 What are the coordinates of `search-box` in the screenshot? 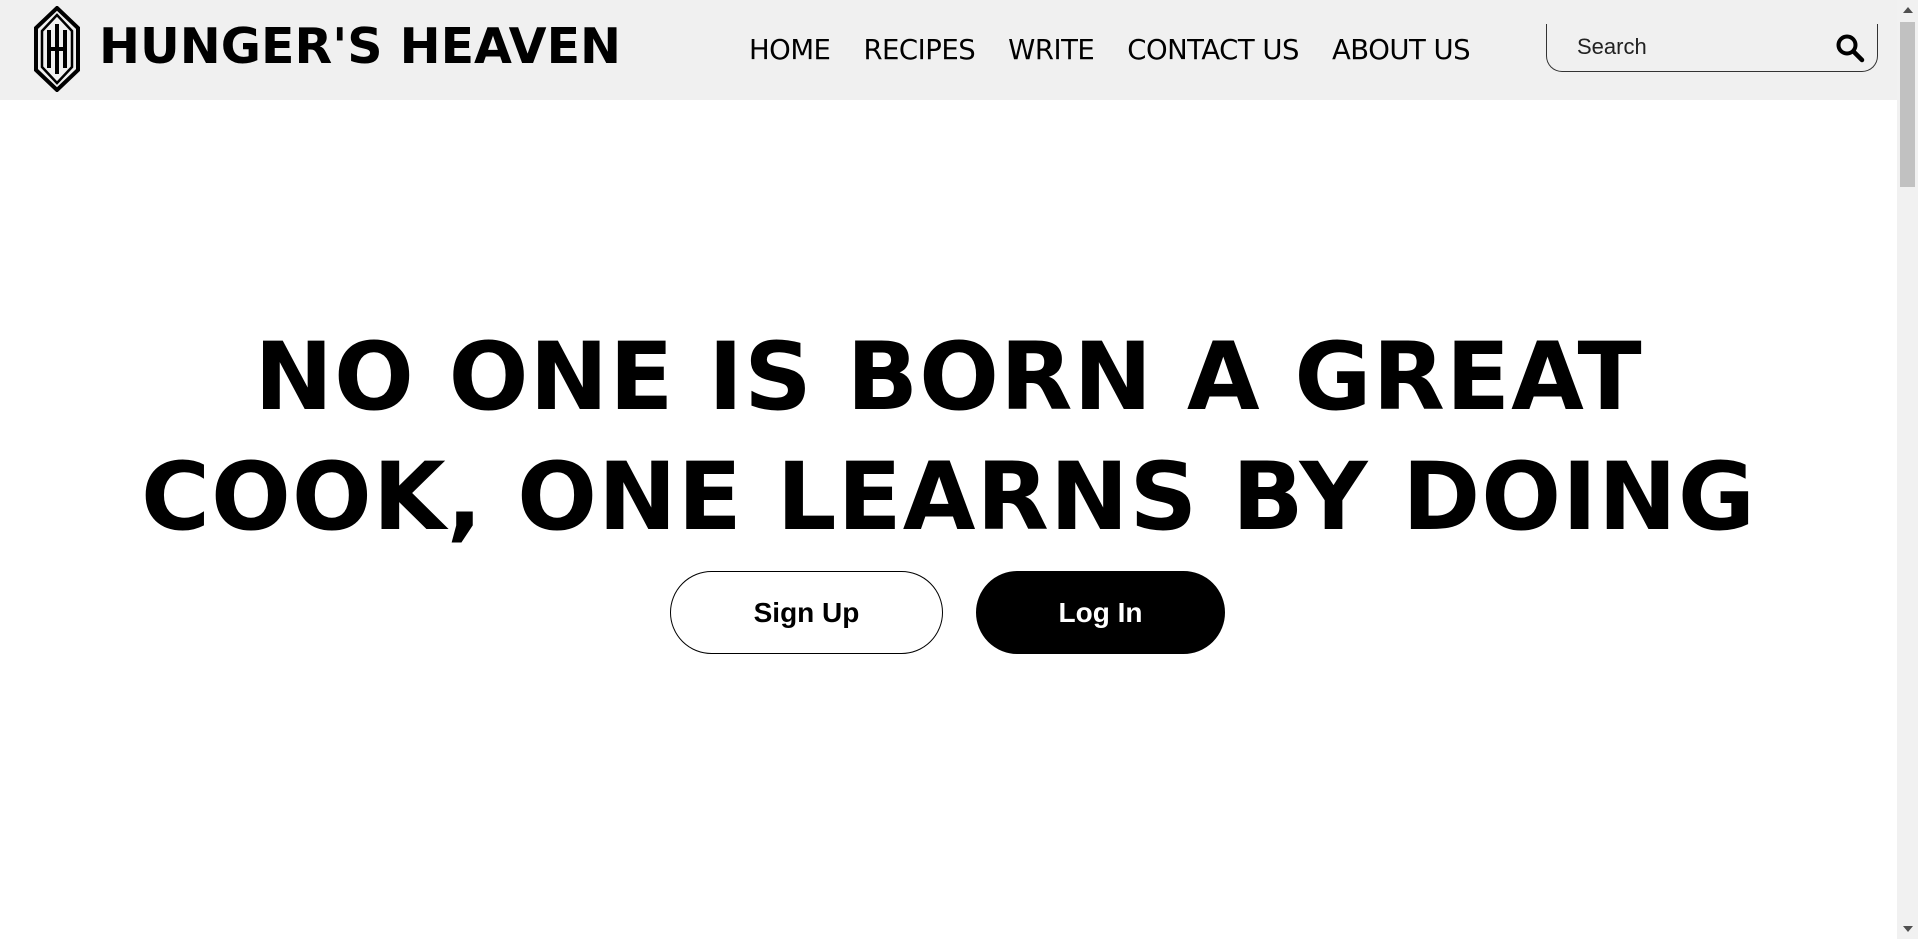 It's located at (1712, 48).